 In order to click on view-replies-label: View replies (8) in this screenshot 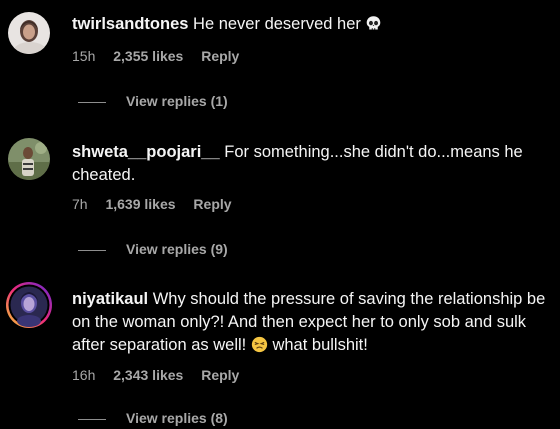, I will do `click(177, 418)`.